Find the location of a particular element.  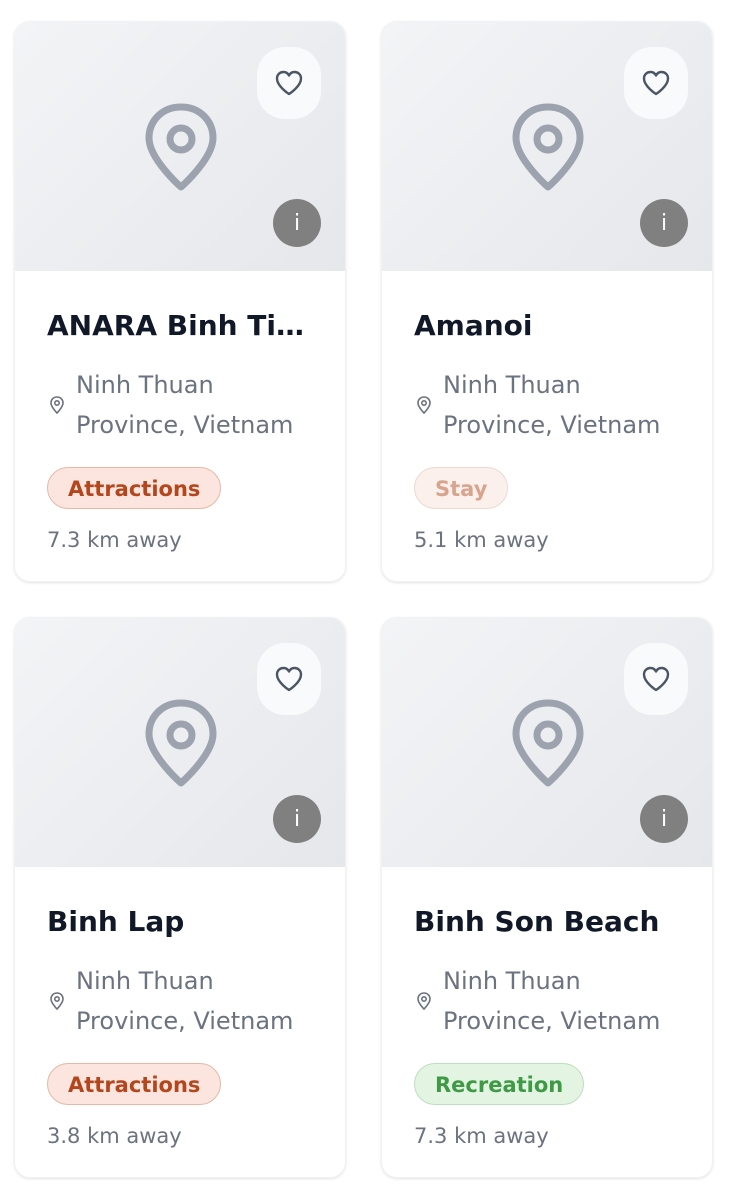

distance-text: 3.8 km away is located at coordinates (114, 1136).